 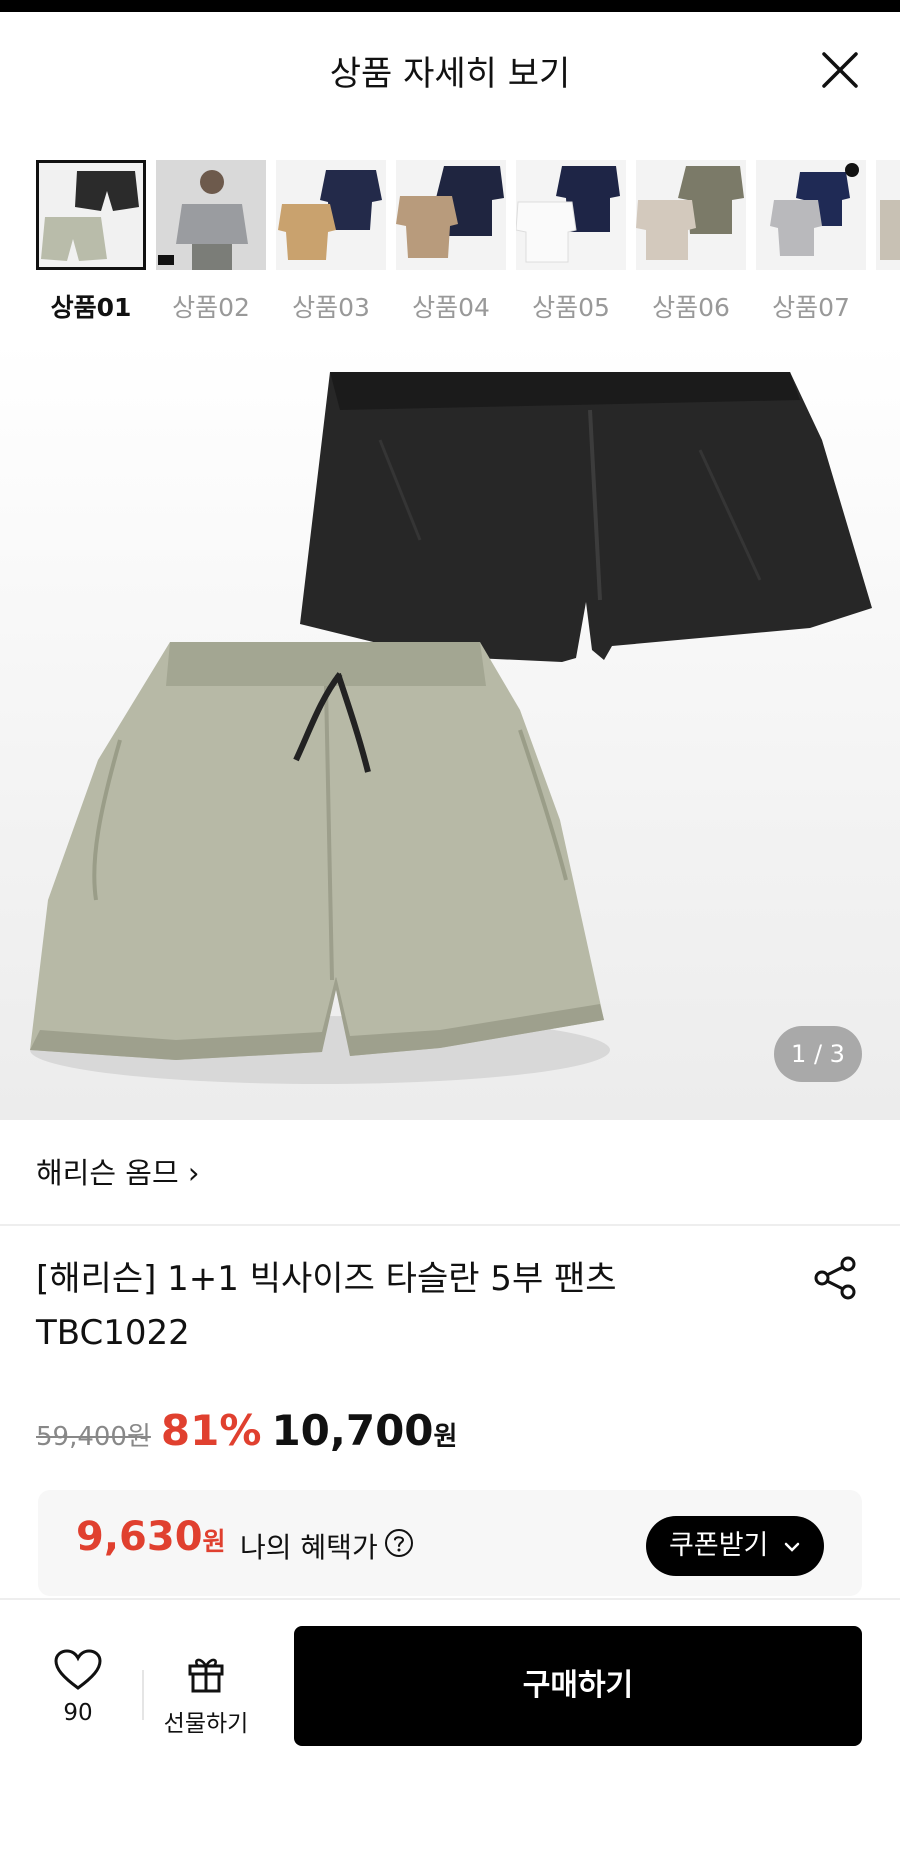 I want to click on thumbnail-label: 상품07, so click(x=811, y=307).